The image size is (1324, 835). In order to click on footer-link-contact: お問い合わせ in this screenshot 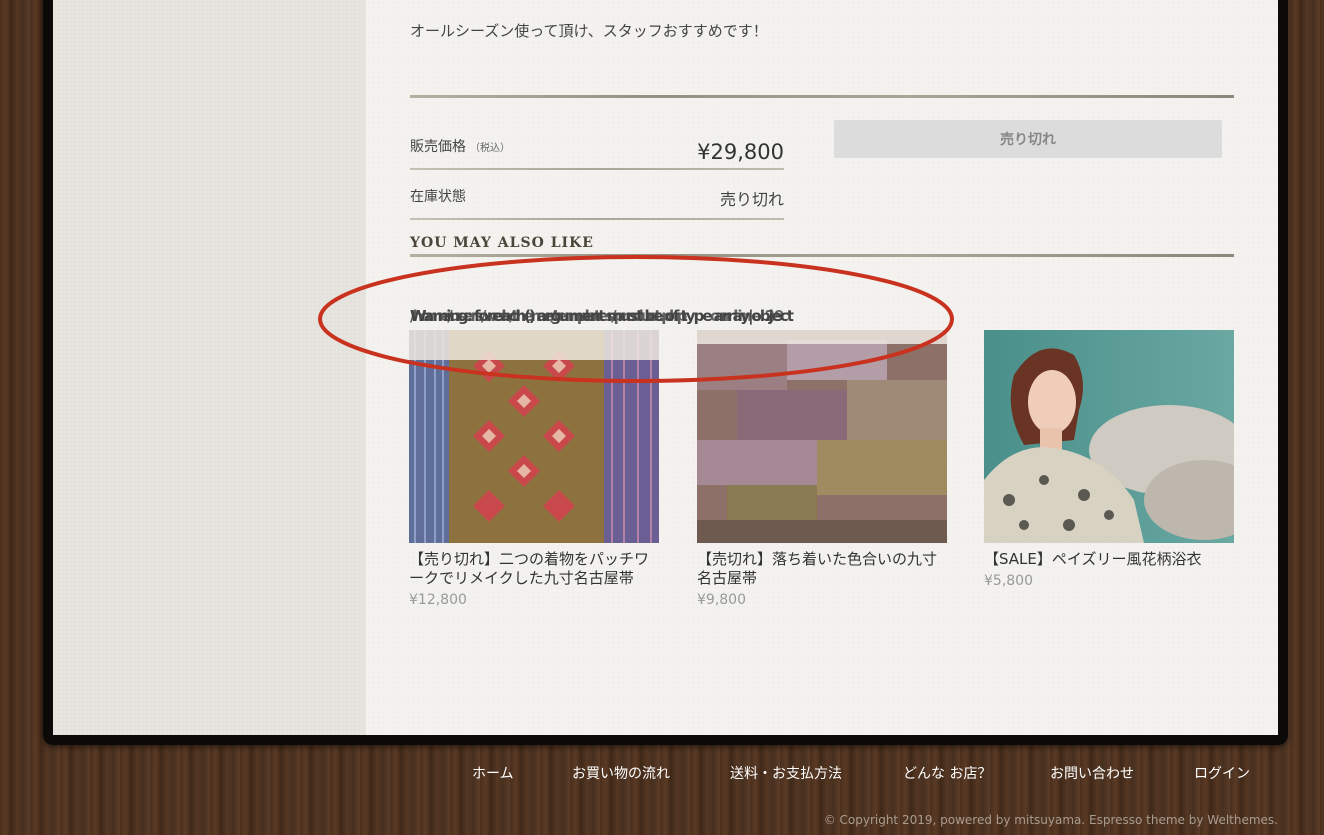, I will do `click(1092, 773)`.